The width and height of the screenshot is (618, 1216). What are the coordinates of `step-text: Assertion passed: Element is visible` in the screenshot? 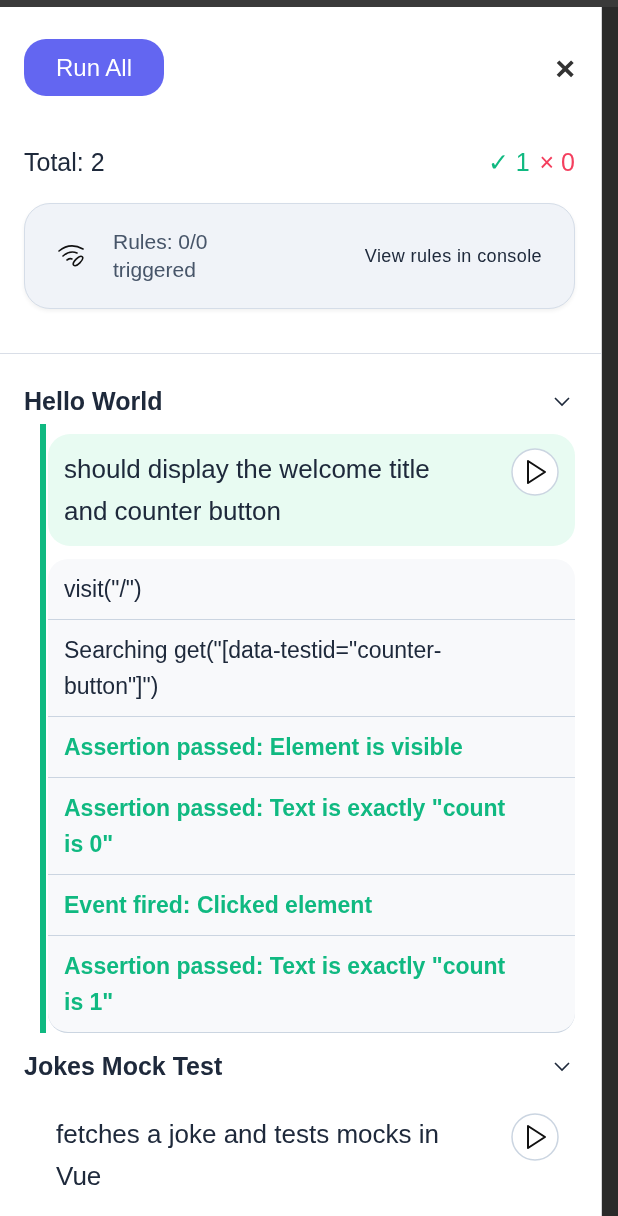 It's located at (264, 747).